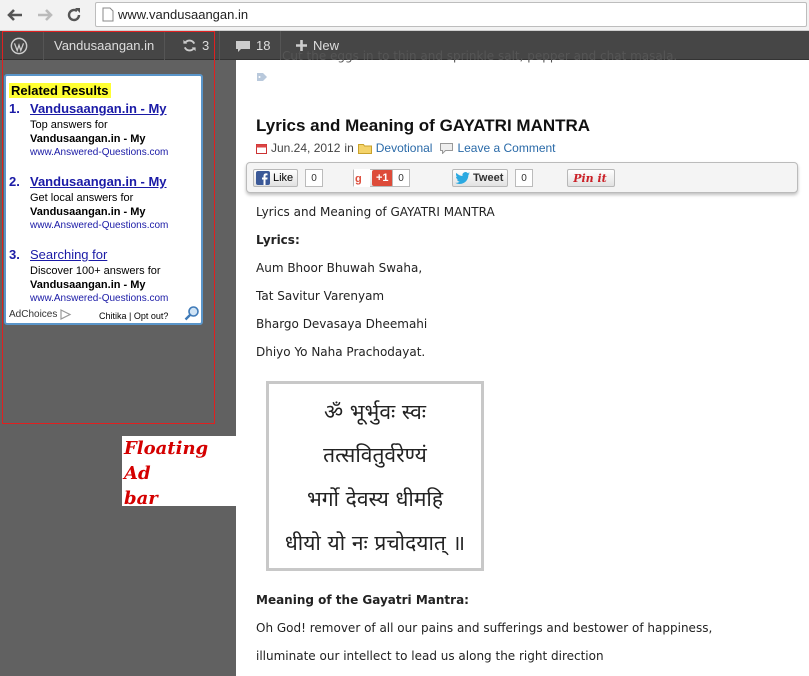 The image size is (809, 676). Describe the element at coordinates (283, 178) in the screenshot. I see `like-label: Like` at that location.